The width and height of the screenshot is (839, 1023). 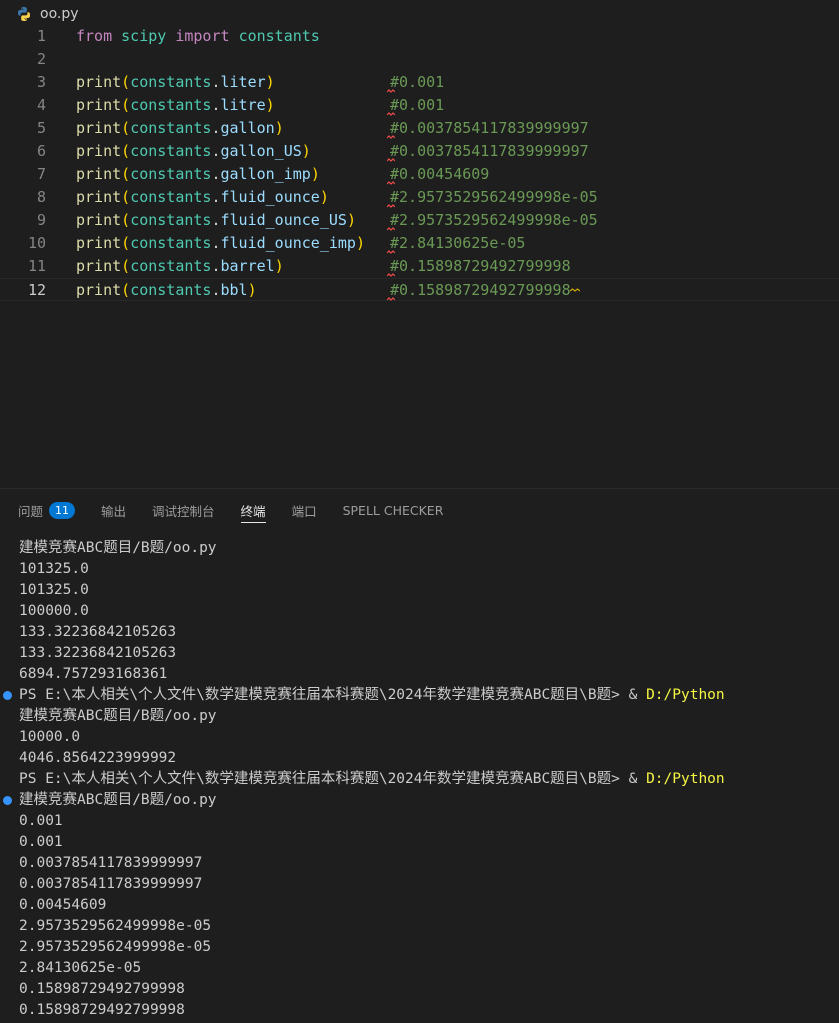 What do you see at coordinates (393, 510) in the screenshot?
I see `tab-spell-checker: SPELL CHECKER` at bounding box center [393, 510].